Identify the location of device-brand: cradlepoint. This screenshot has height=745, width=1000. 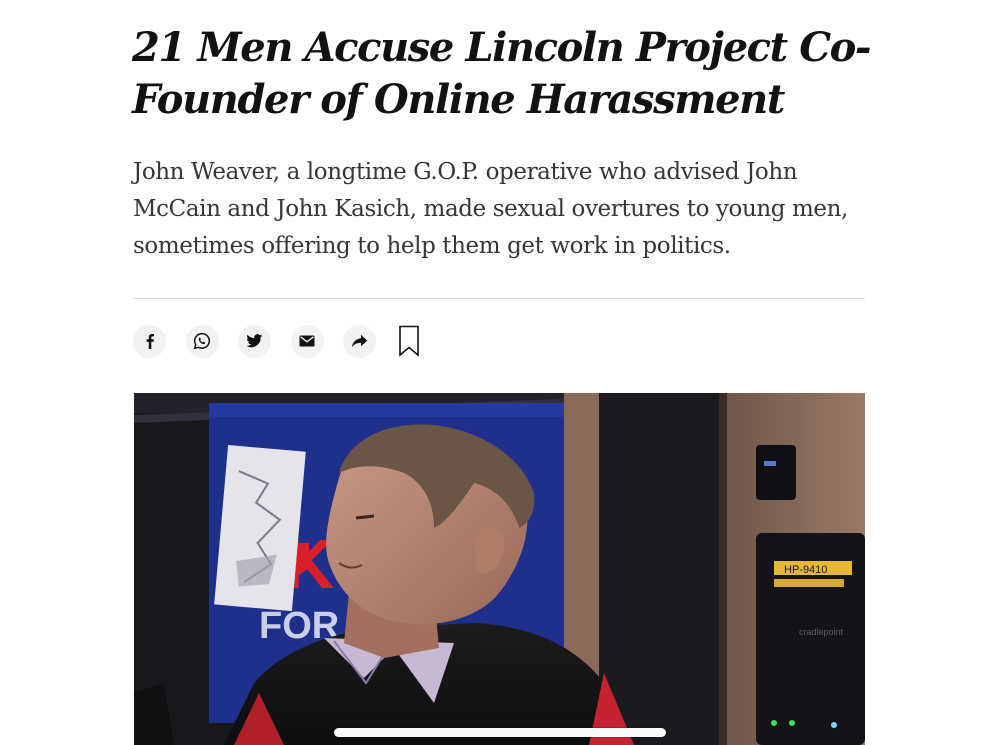
(821, 632).